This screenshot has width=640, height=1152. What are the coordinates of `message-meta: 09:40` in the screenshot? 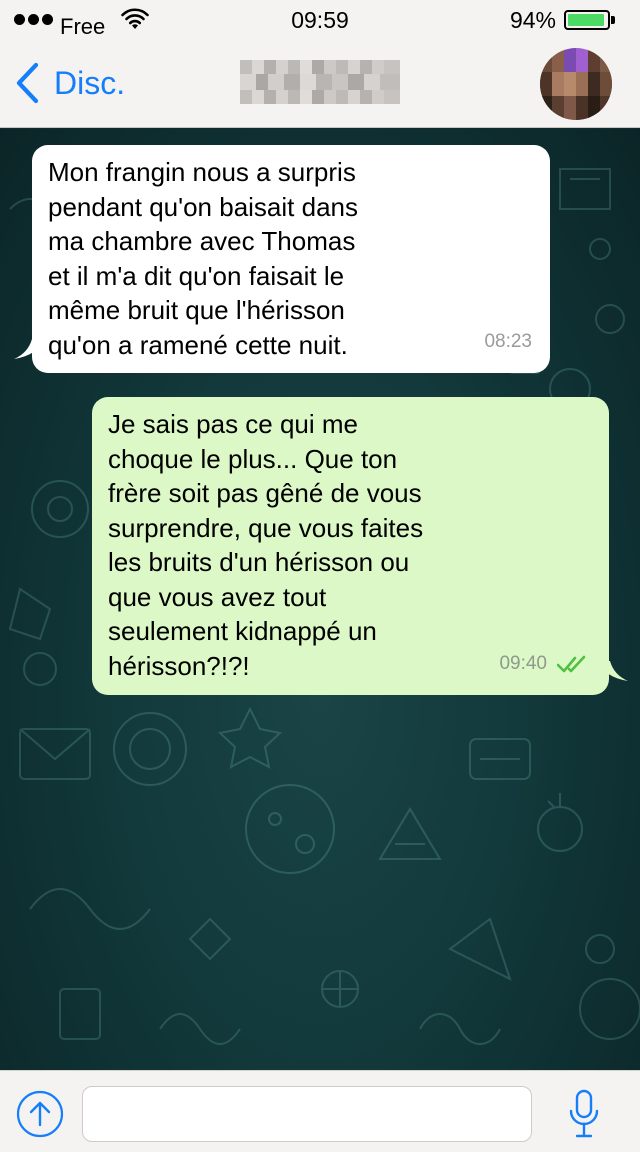 It's located at (544, 664).